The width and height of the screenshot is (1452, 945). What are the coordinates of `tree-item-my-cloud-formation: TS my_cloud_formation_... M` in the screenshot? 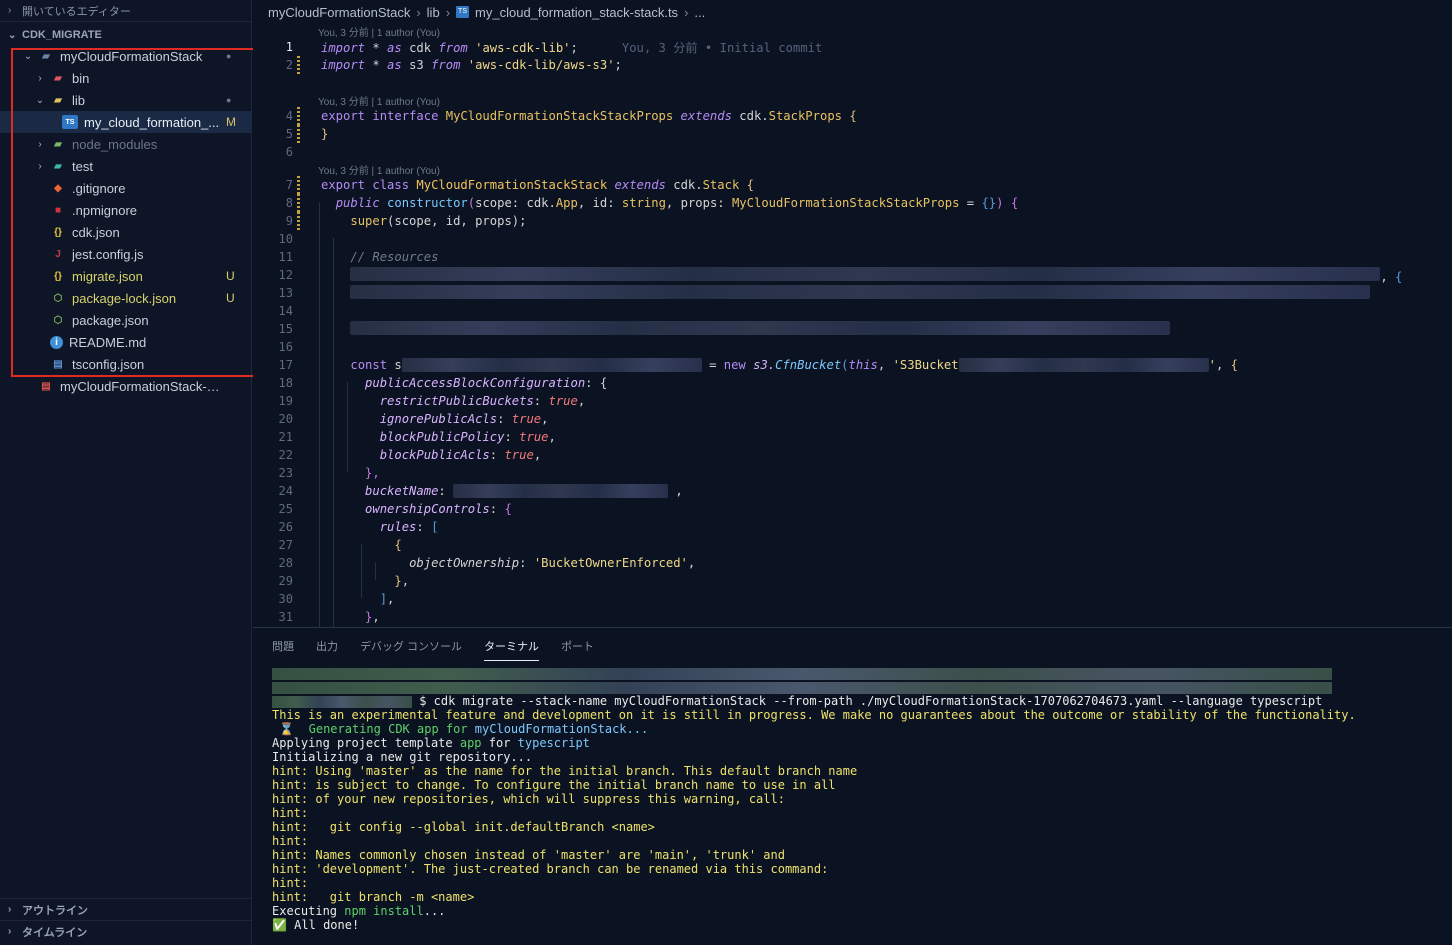 It's located at (126, 122).